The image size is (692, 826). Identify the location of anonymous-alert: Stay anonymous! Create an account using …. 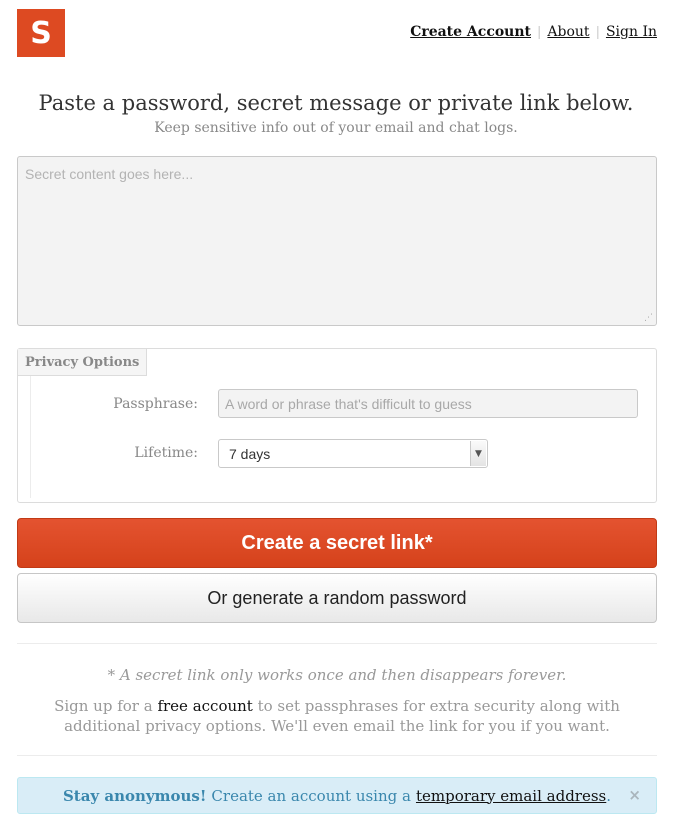
(337, 795).